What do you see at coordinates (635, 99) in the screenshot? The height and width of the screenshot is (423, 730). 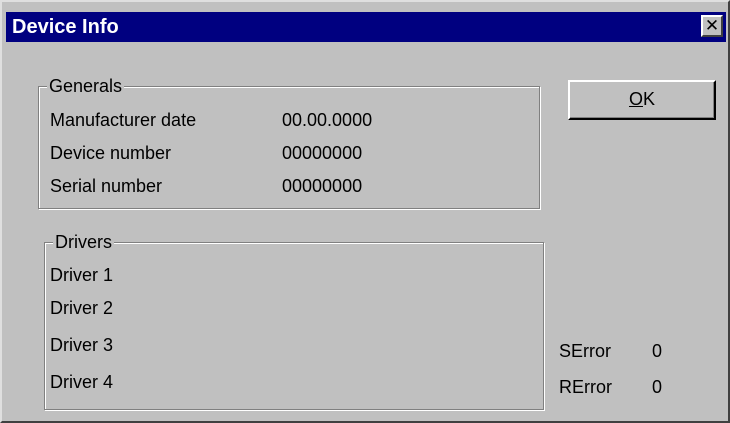 I see `ok-accelerator: O` at bounding box center [635, 99].